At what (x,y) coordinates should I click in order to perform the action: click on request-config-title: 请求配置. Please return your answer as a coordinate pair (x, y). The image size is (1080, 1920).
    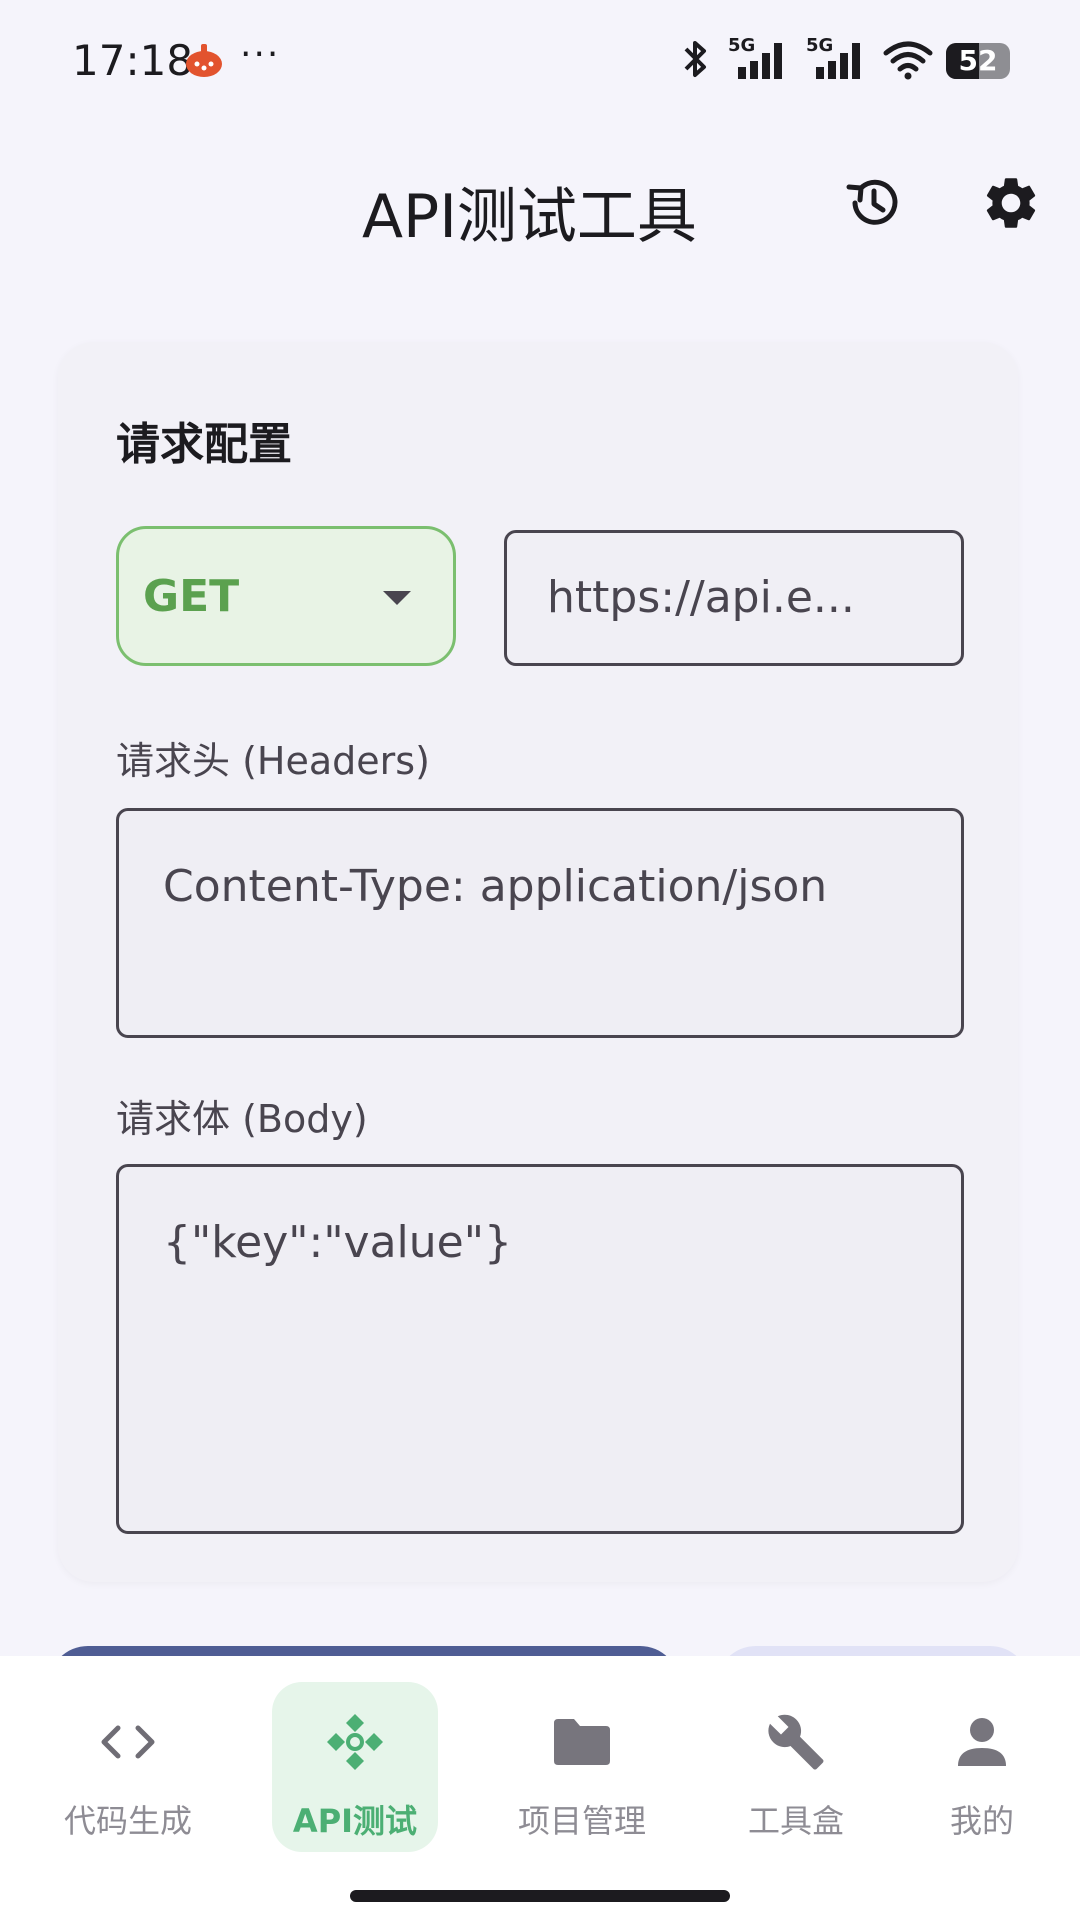
    Looking at the image, I should click on (204, 444).